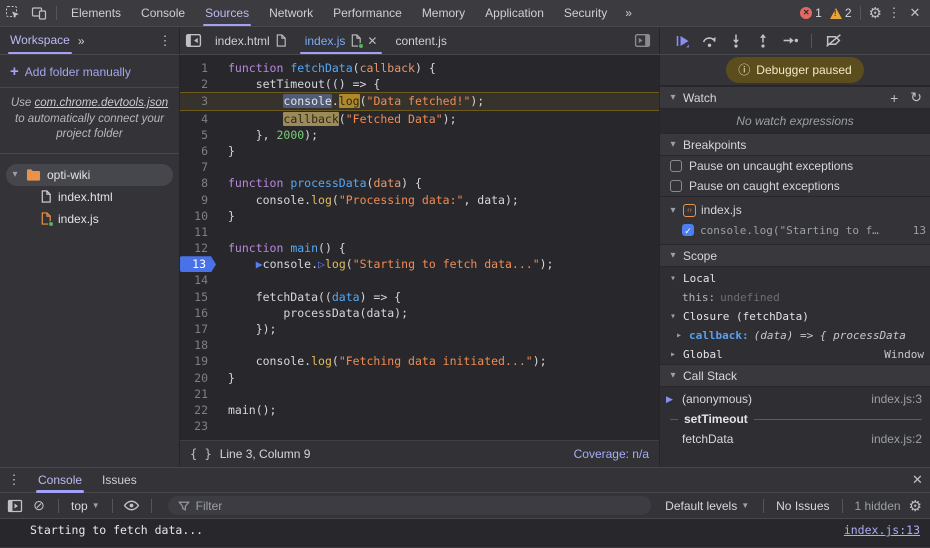 The image size is (930, 548). What do you see at coordinates (642, 41) in the screenshot?
I see `show-debugger-panel-icon` at bounding box center [642, 41].